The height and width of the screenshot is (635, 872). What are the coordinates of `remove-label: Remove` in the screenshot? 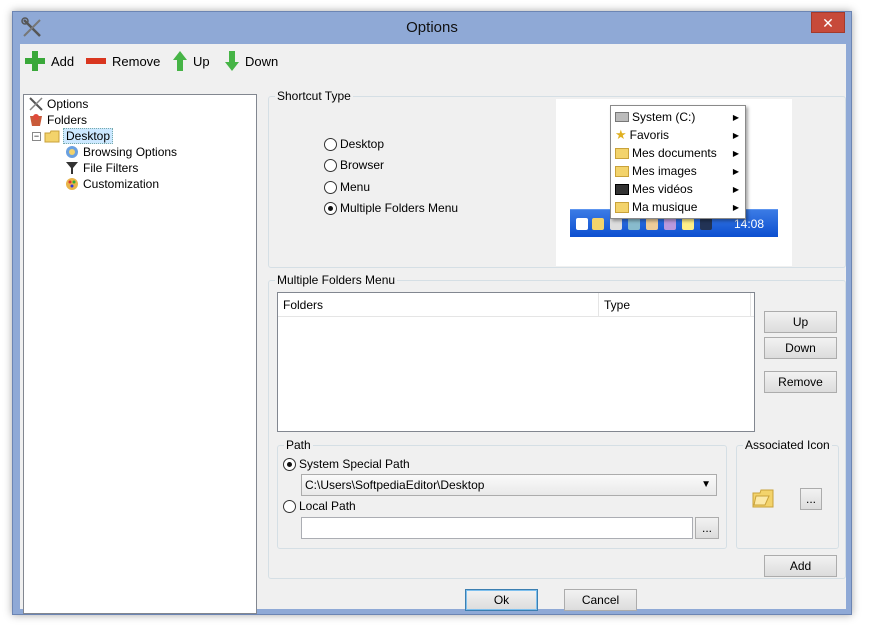 It's located at (136, 61).